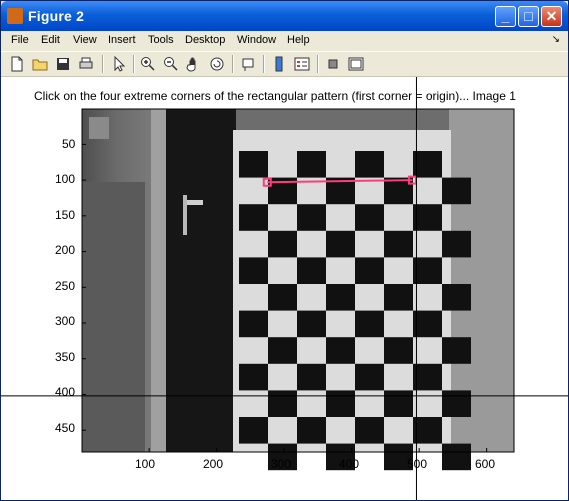 The height and width of the screenshot is (501, 569). Describe the element at coordinates (417, 464) in the screenshot. I see `x-tick-label: 500` at that location.